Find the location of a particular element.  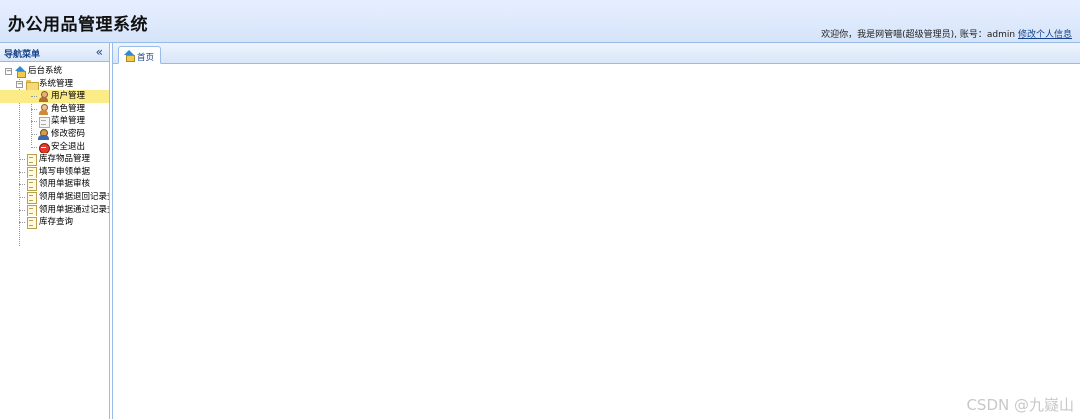

tree-node-label: 系统管理 is located at coordinates (56, 83).